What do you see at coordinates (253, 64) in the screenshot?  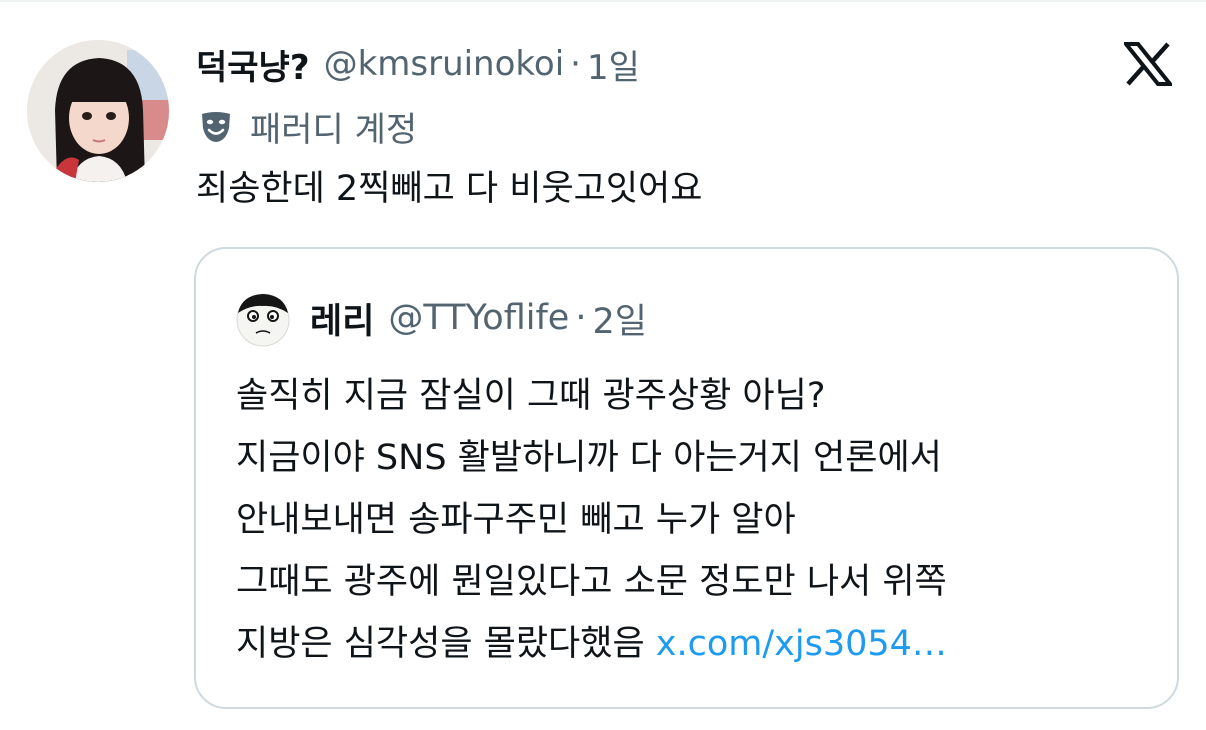 I see `author-display-name: 덕국냥?` at bounding box center [253, 64].